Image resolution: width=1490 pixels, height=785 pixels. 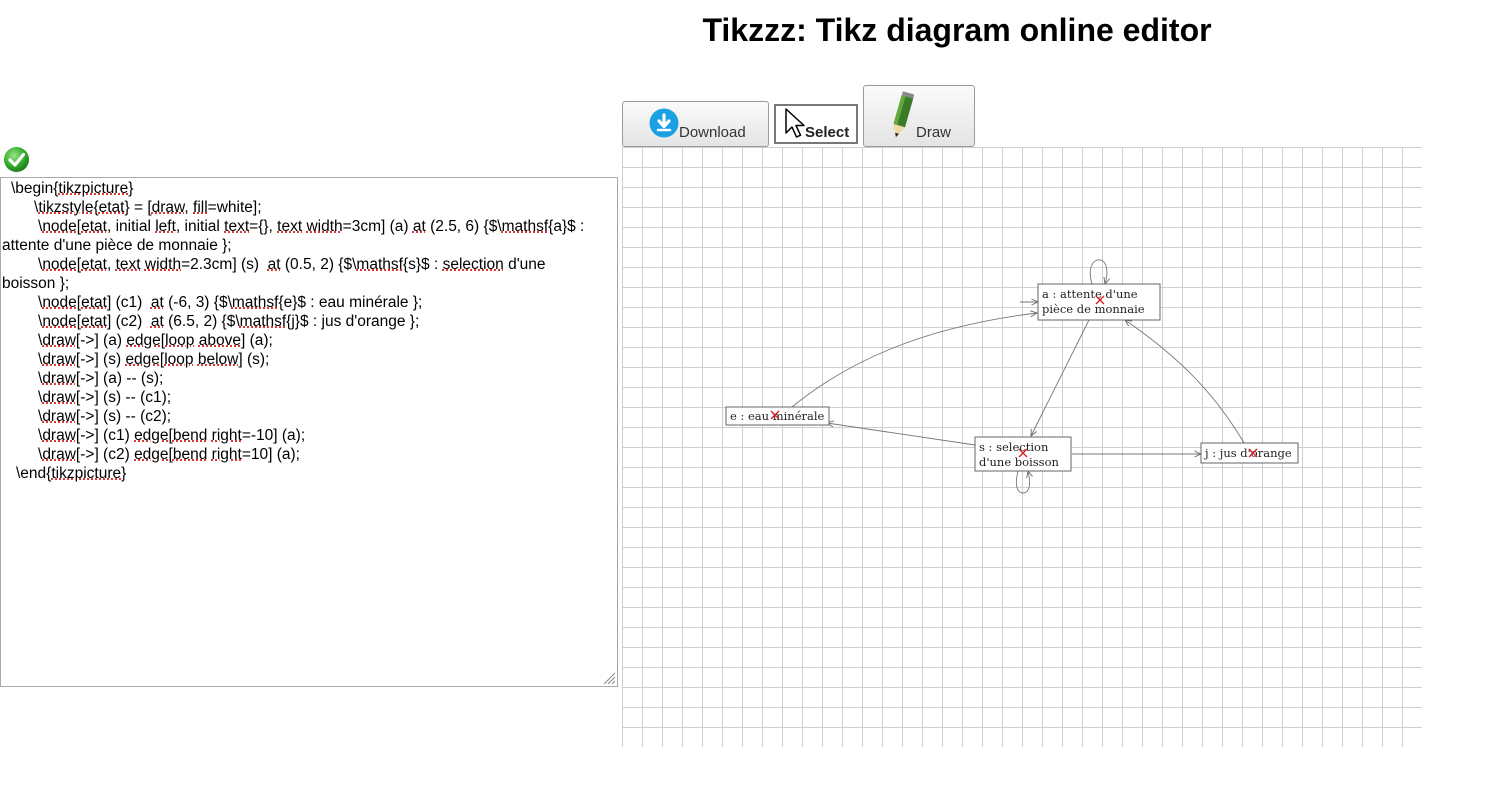 I want to click on draw-button: Draw, so click(x=919, y=116).